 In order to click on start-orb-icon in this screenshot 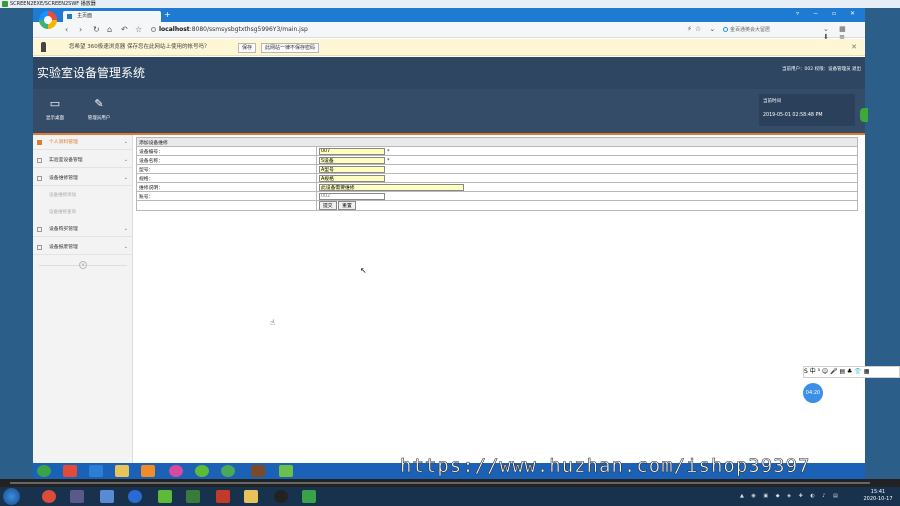, I will do `click(44, 471)`.